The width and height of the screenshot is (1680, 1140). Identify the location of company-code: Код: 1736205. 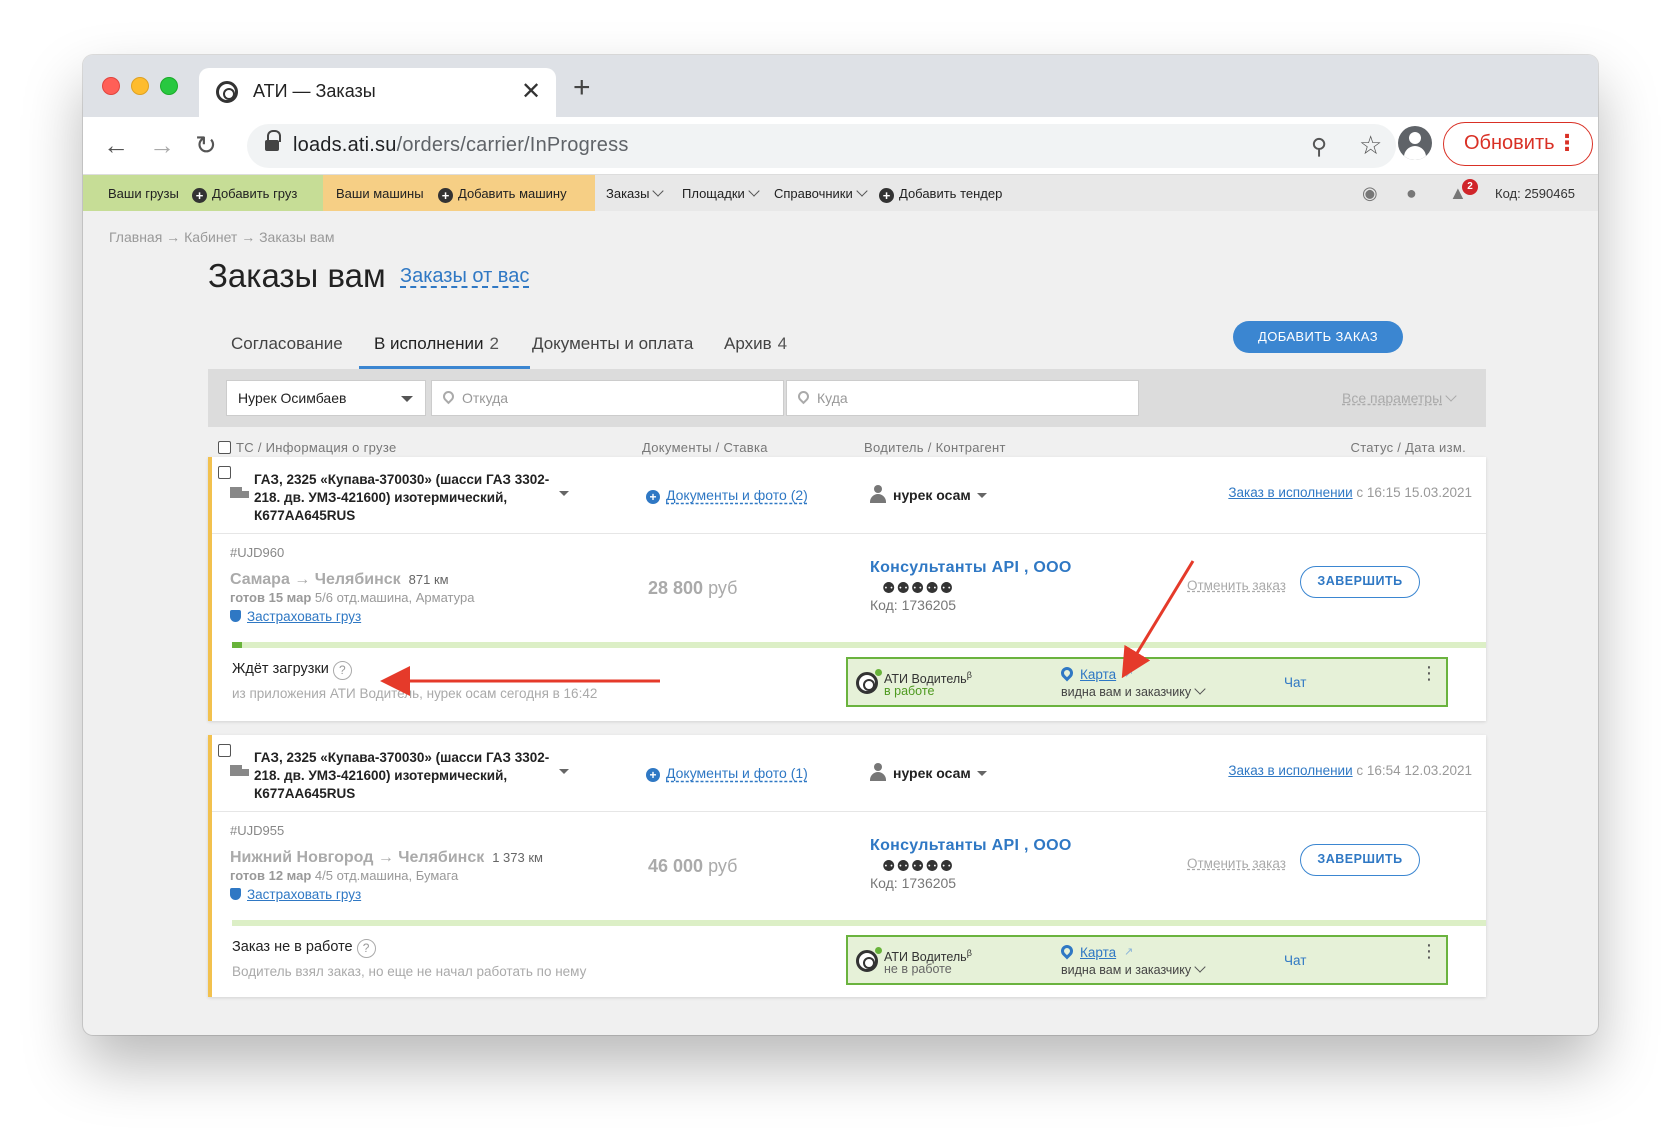
(913, 883).